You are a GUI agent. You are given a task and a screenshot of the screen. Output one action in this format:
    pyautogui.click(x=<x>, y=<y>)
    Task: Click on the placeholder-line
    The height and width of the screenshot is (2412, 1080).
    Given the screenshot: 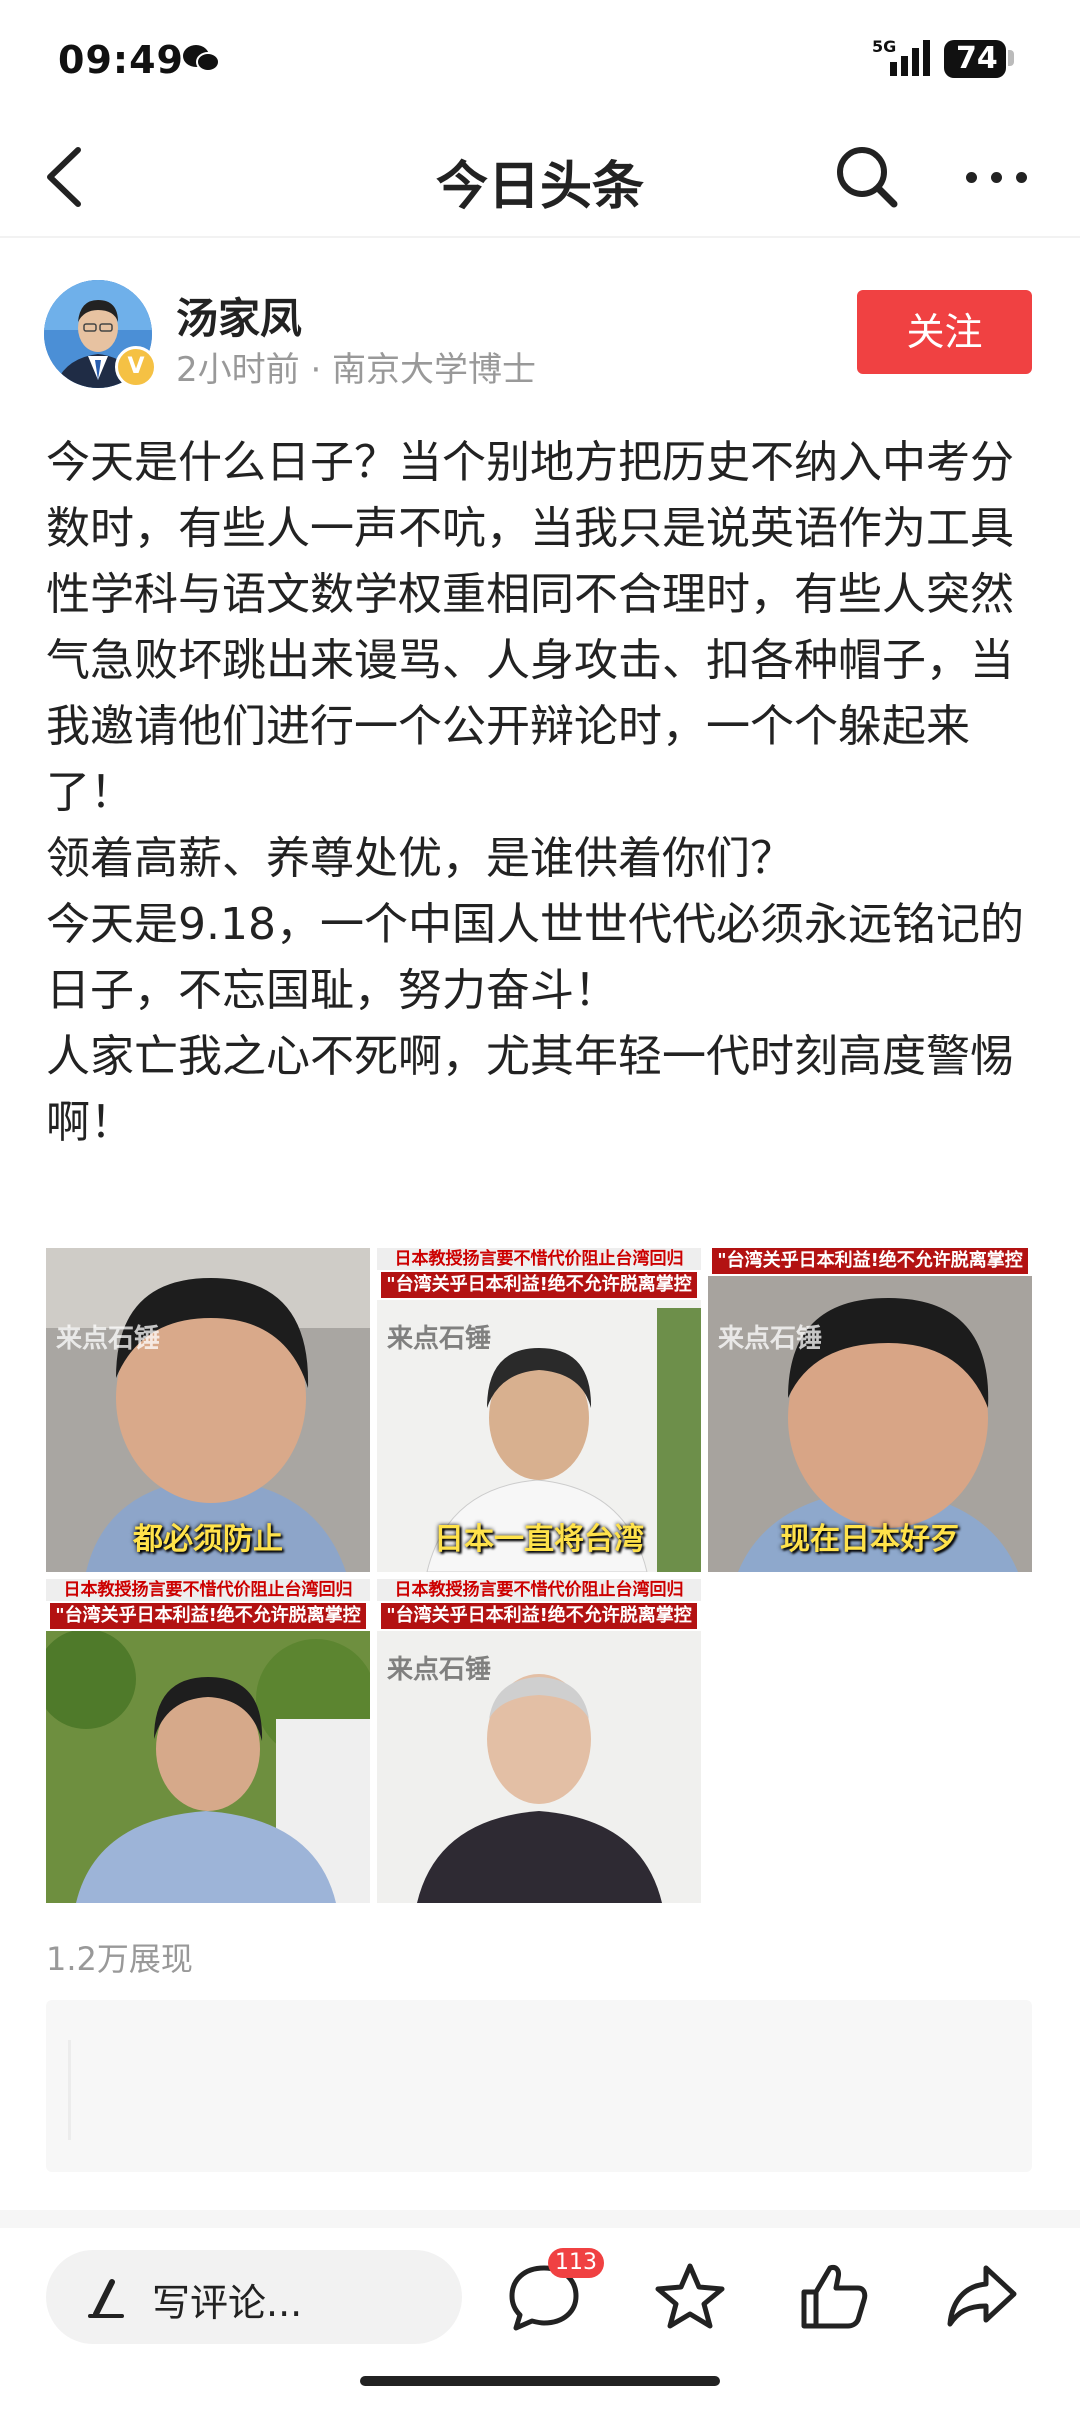 What is the action you would take?
    pyautogui.click(x=69, y=2090)
    